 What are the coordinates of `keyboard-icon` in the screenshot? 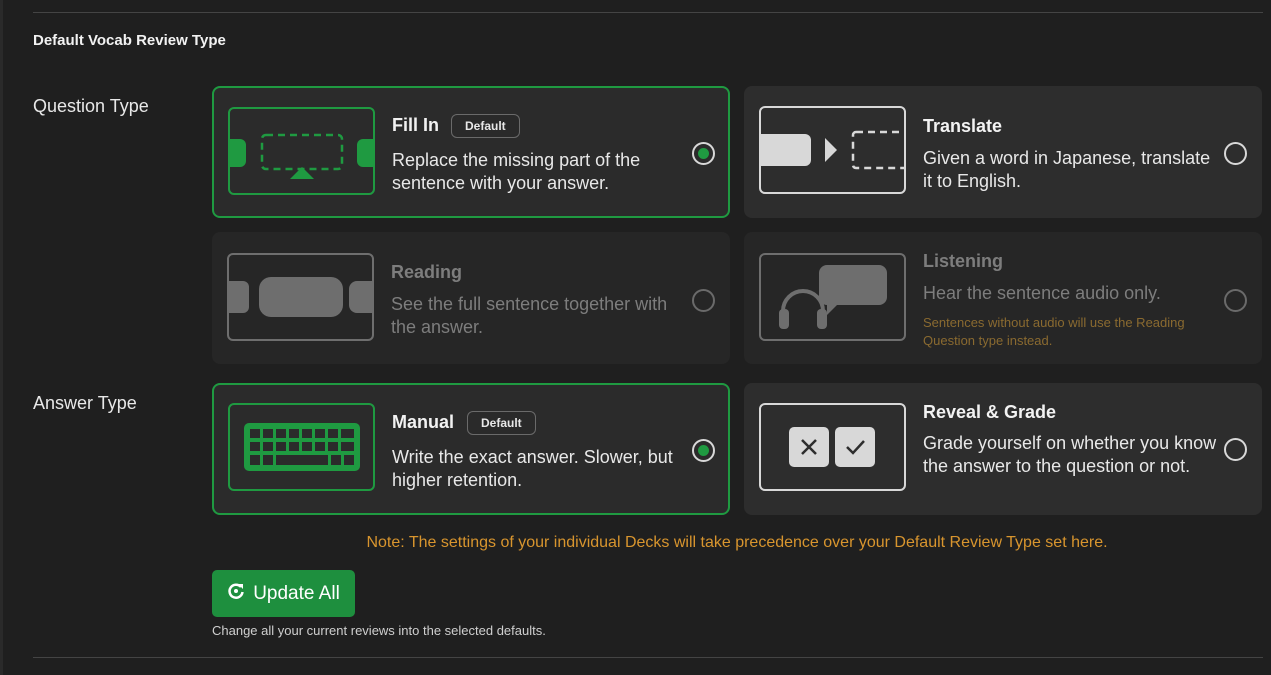 It's located at (301, 447).